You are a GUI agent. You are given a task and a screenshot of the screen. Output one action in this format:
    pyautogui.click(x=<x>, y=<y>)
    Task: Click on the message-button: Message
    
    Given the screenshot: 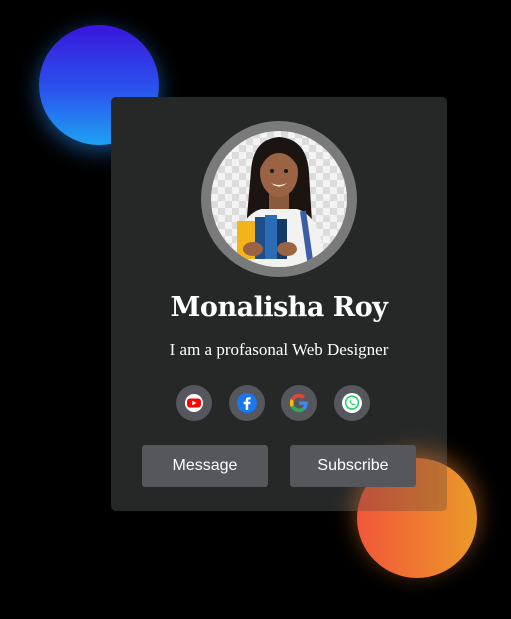 What is the action you would take?
    pyautogui.click(x=205, y=466)
    